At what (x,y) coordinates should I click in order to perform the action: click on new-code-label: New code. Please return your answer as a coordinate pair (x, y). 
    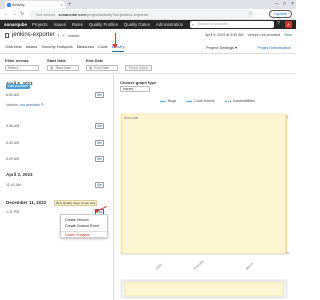
    Looking at the image, I should click on (131, 118).